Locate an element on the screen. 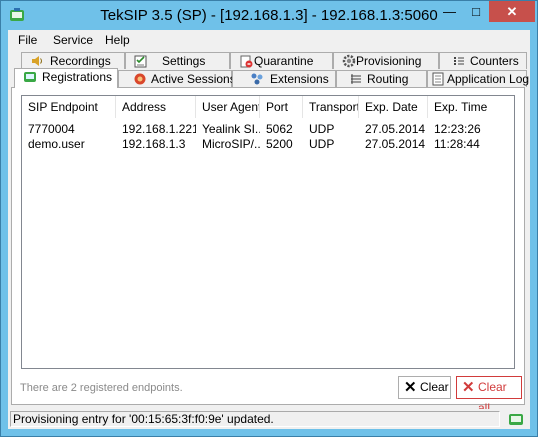 The image size is (538, 437). table-cell: 7770004 is located at coordinates (51, 129).